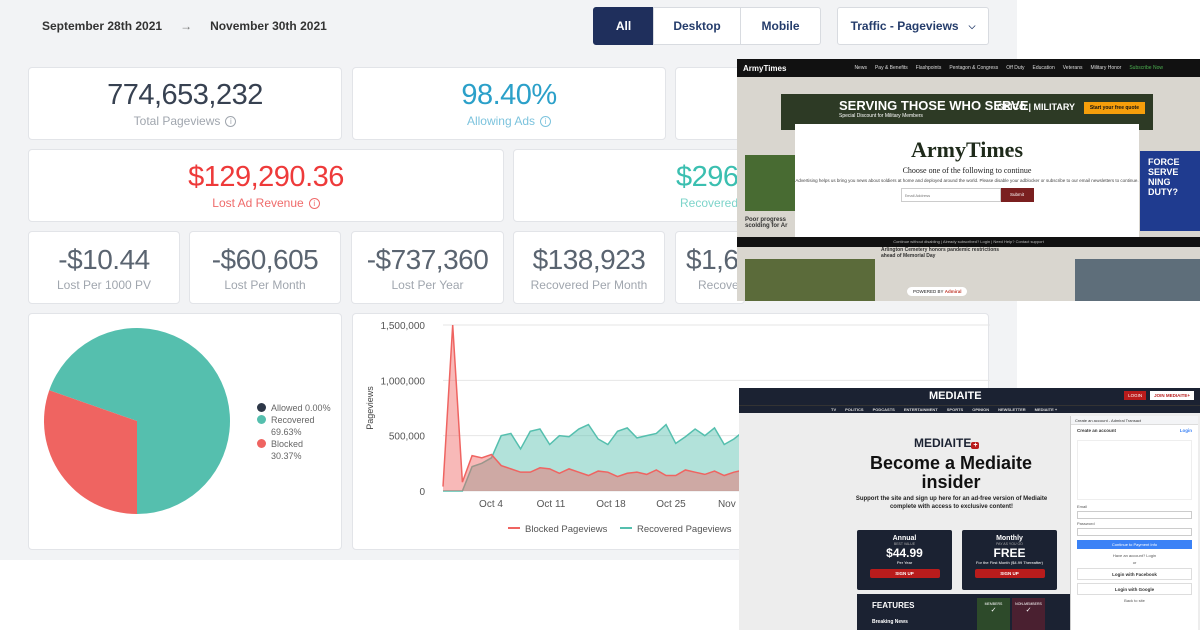  Describe the element at coordinates (1134, 574) in the screenshot. I see `facebook-login-button: Login with Facebook` at that location.